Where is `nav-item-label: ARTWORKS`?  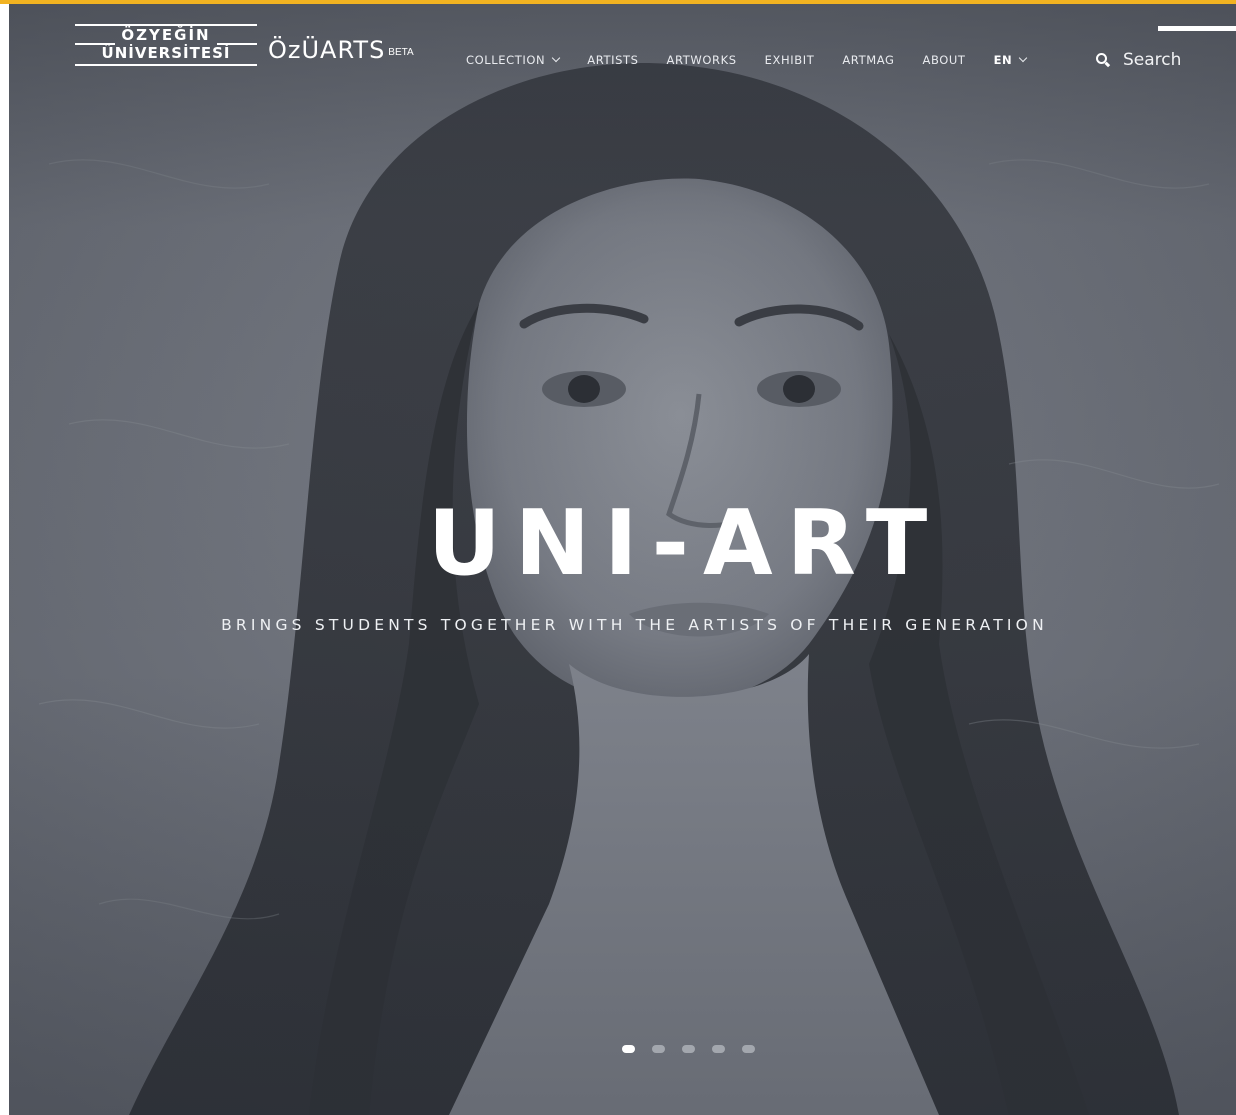 nav-item-label: ARTWORKS is located at coordinates (701, 60).